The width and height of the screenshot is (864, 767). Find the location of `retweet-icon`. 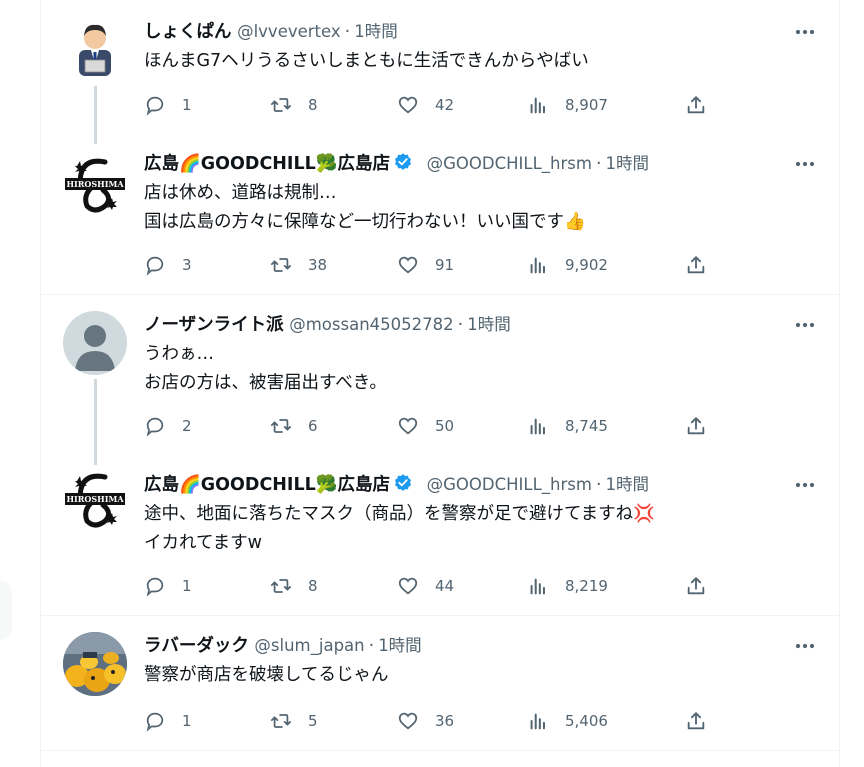

retweet-icon is located at coordinates (281, 105).